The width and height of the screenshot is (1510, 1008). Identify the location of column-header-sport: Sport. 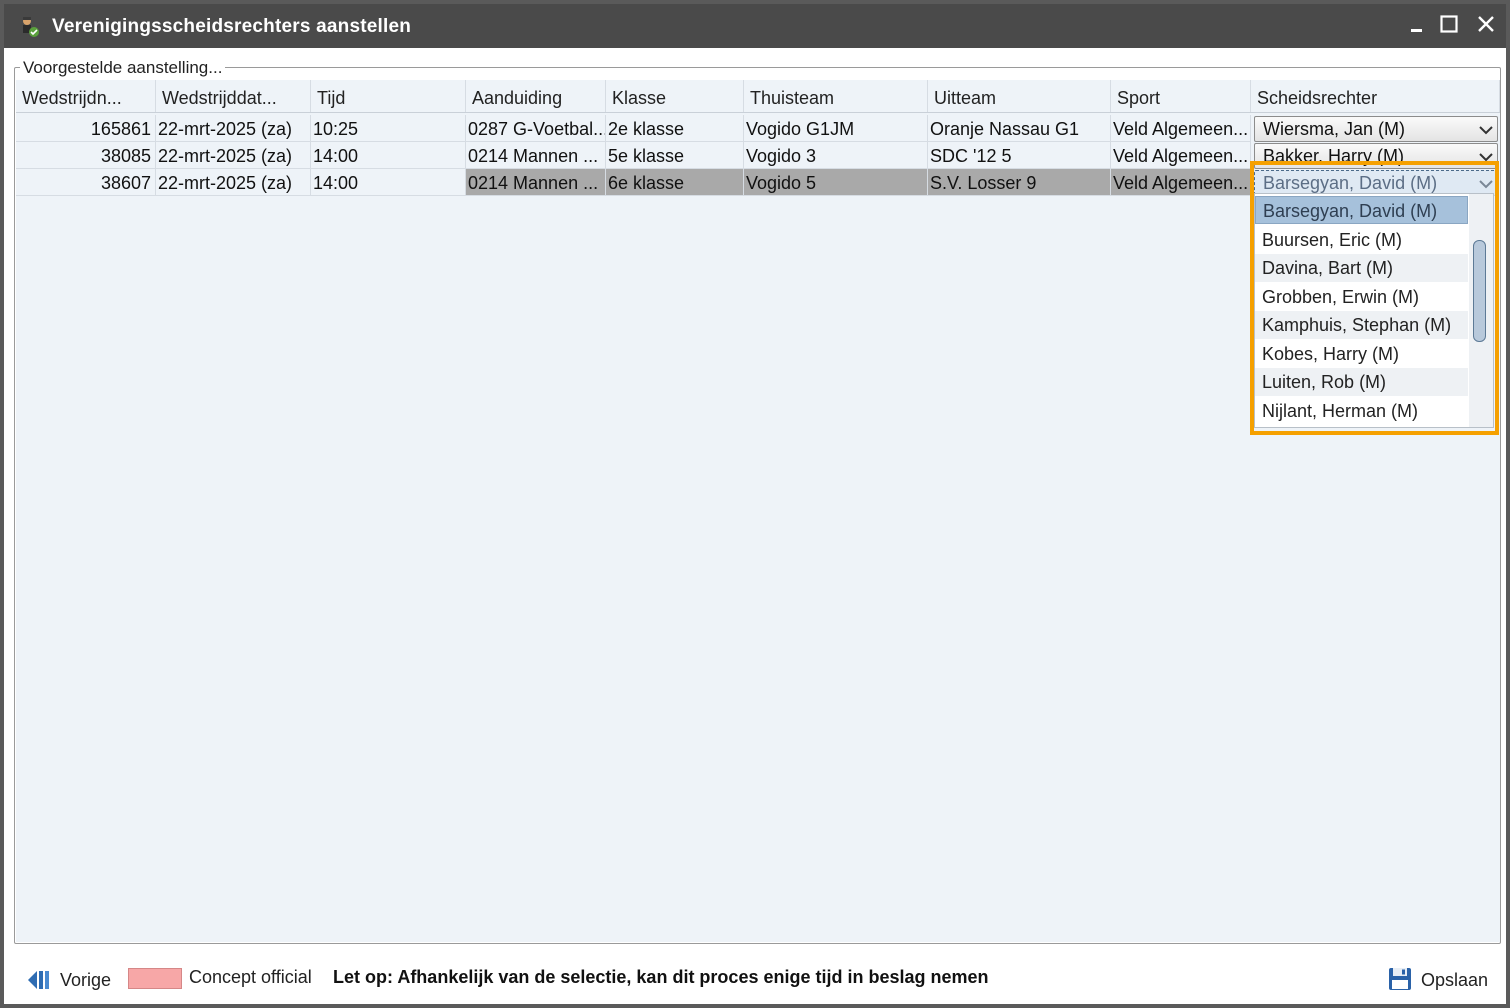
(1181, 96).